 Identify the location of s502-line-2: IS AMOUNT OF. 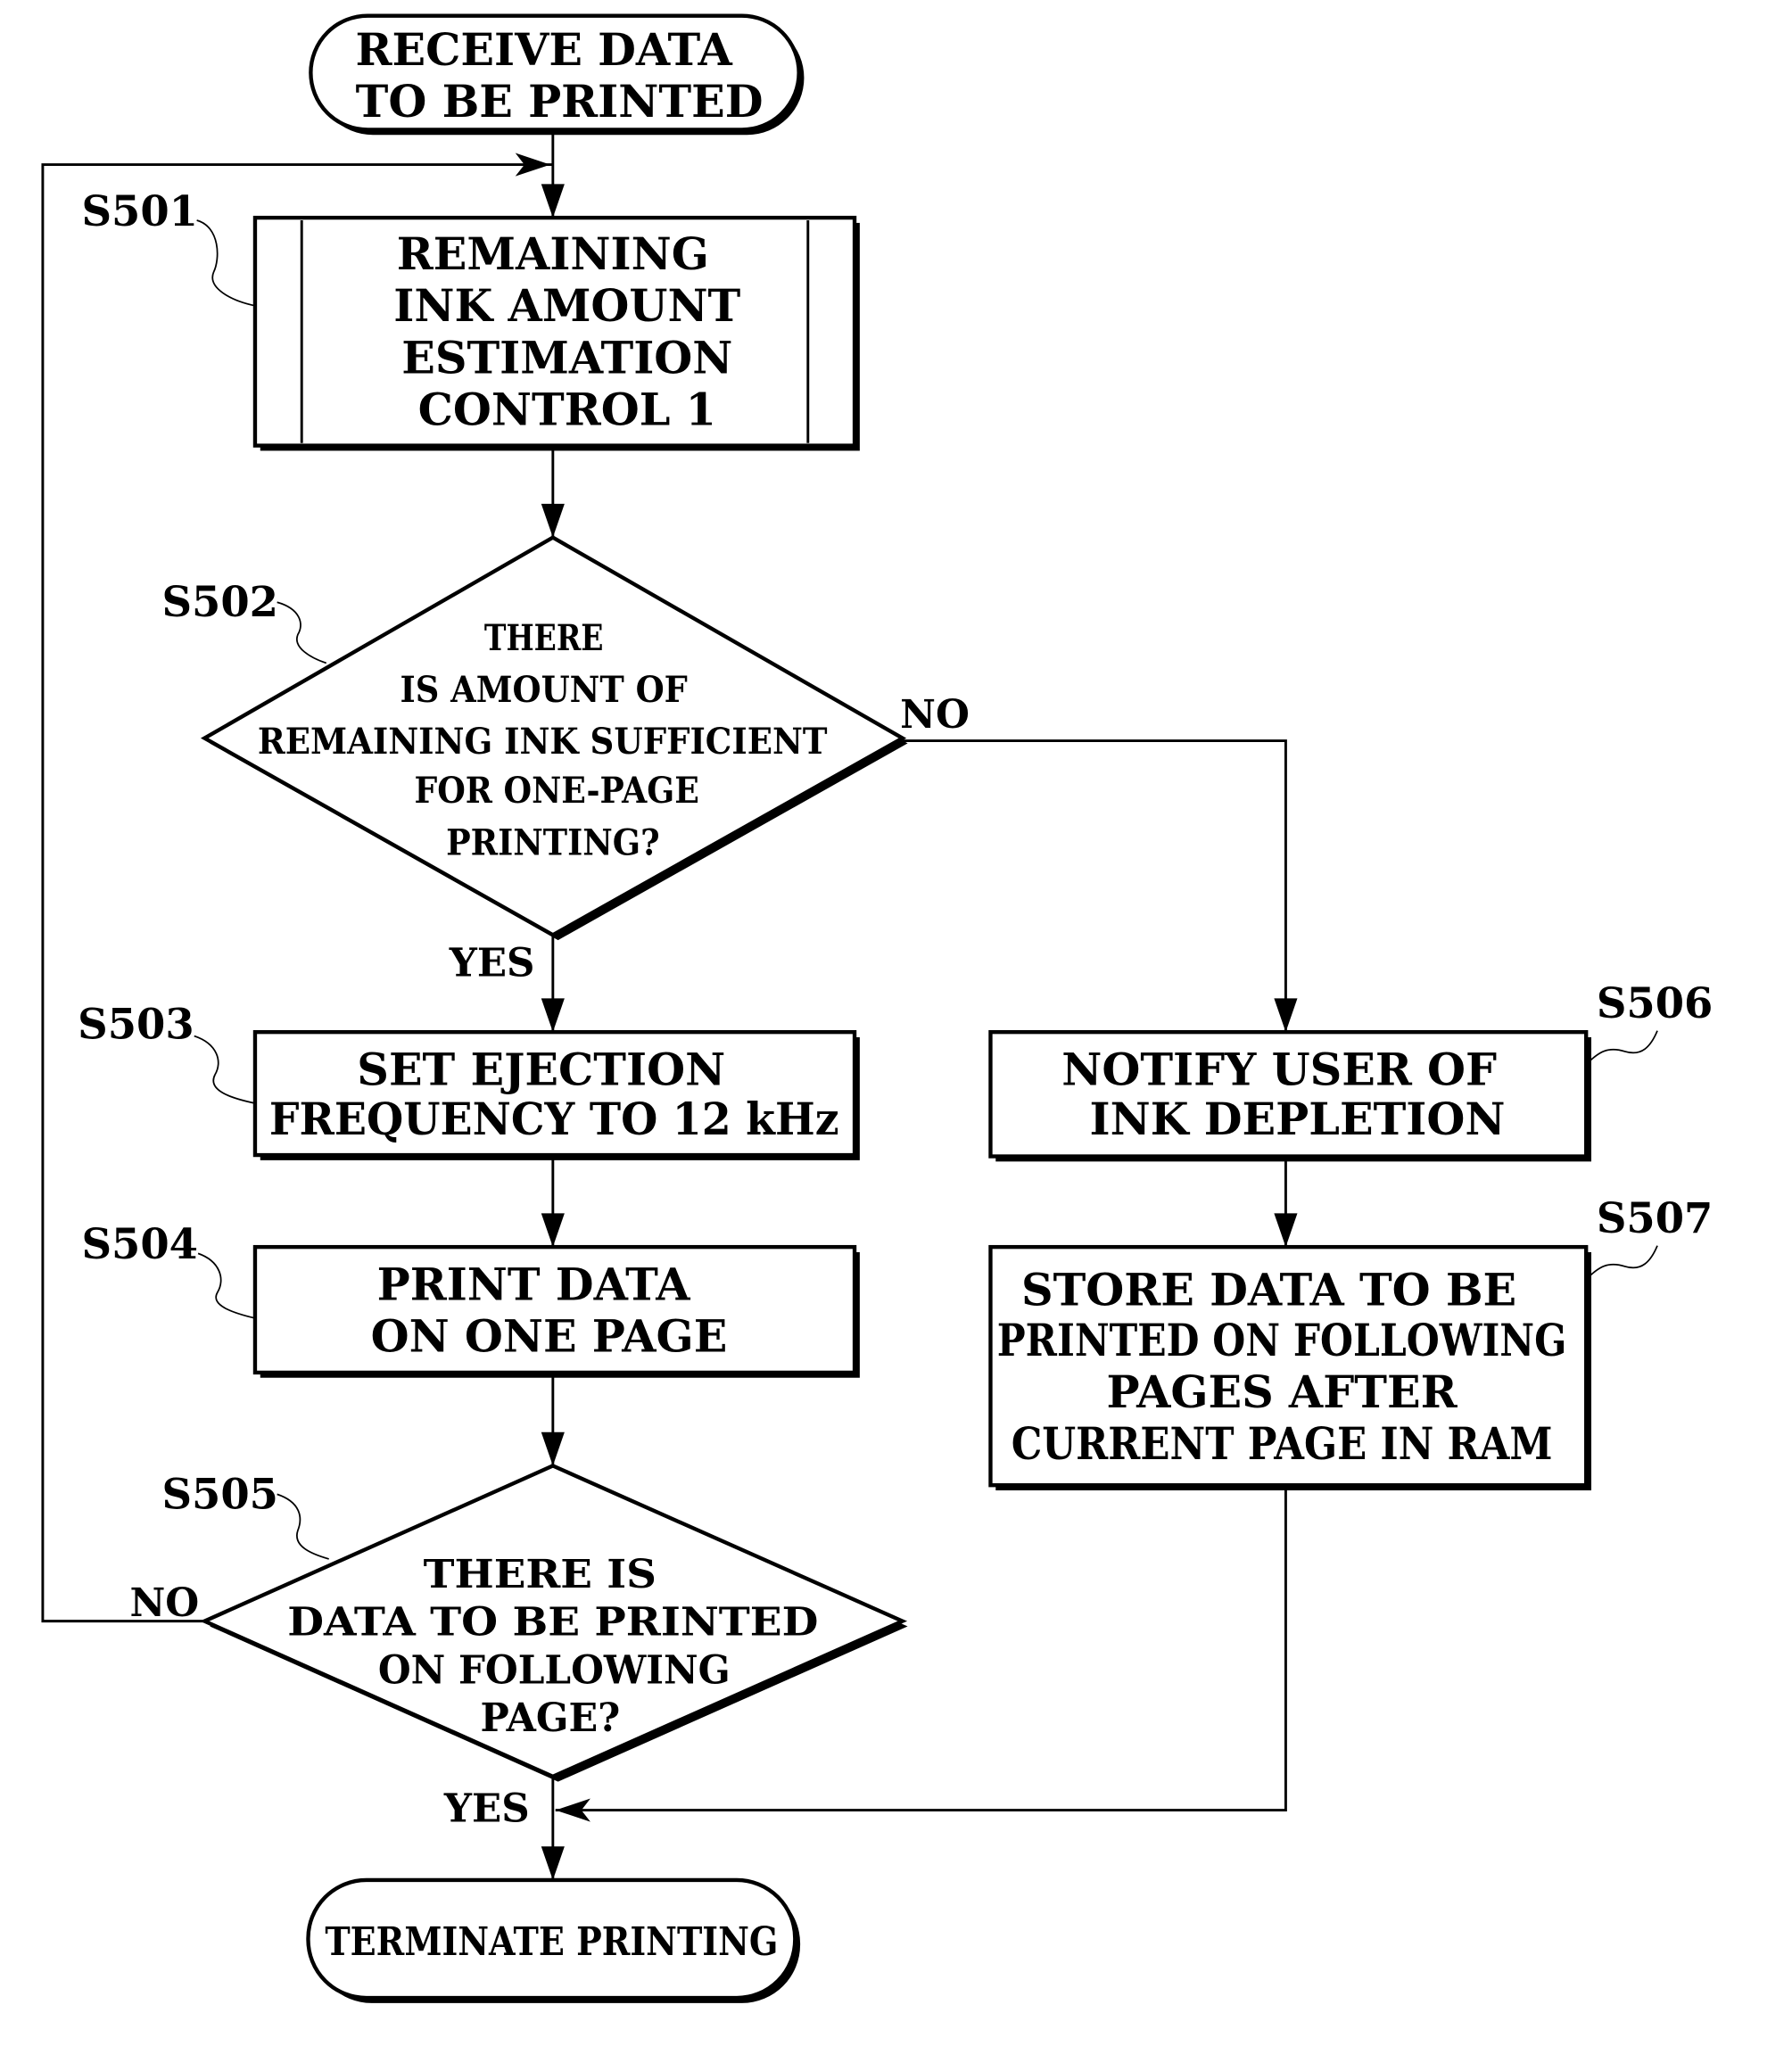
(544, 689).